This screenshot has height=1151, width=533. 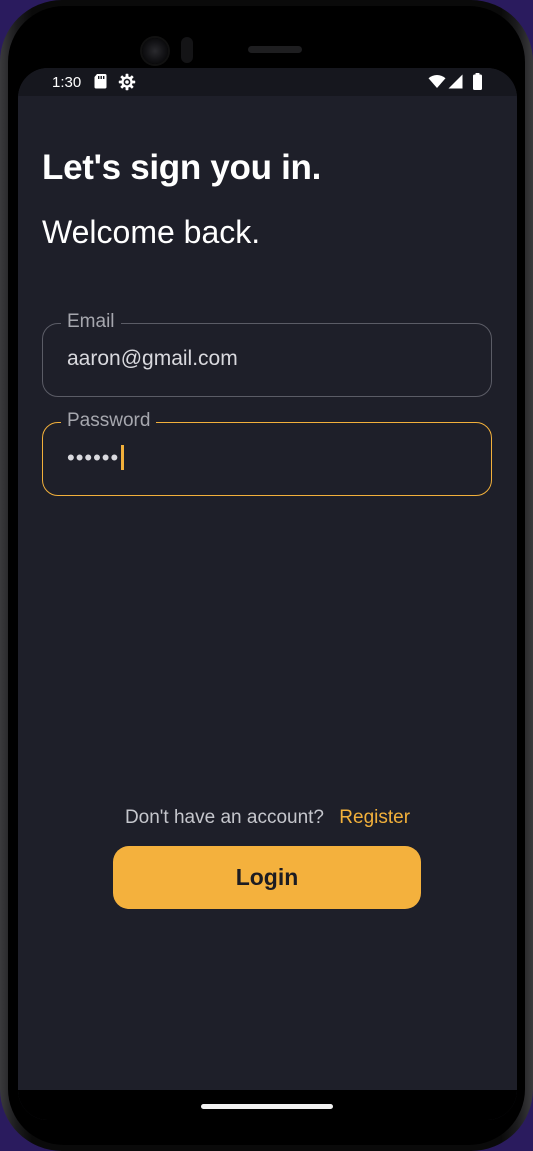 What do you see at coordinates (67, 82) in the screenshot?
I see `status-time: 1:30` at bounding box center [67, 82].